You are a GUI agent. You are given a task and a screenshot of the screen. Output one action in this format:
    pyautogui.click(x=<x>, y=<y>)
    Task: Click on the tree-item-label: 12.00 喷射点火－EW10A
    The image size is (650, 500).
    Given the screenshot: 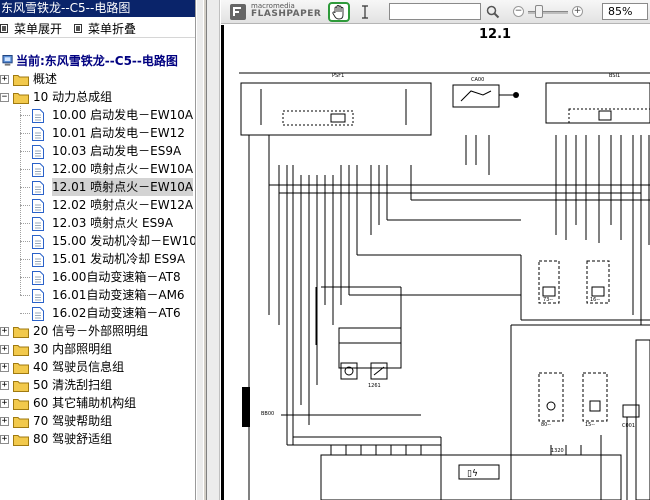 What is the action you would take?
    pyautogui.click(x=123, y=169)
    